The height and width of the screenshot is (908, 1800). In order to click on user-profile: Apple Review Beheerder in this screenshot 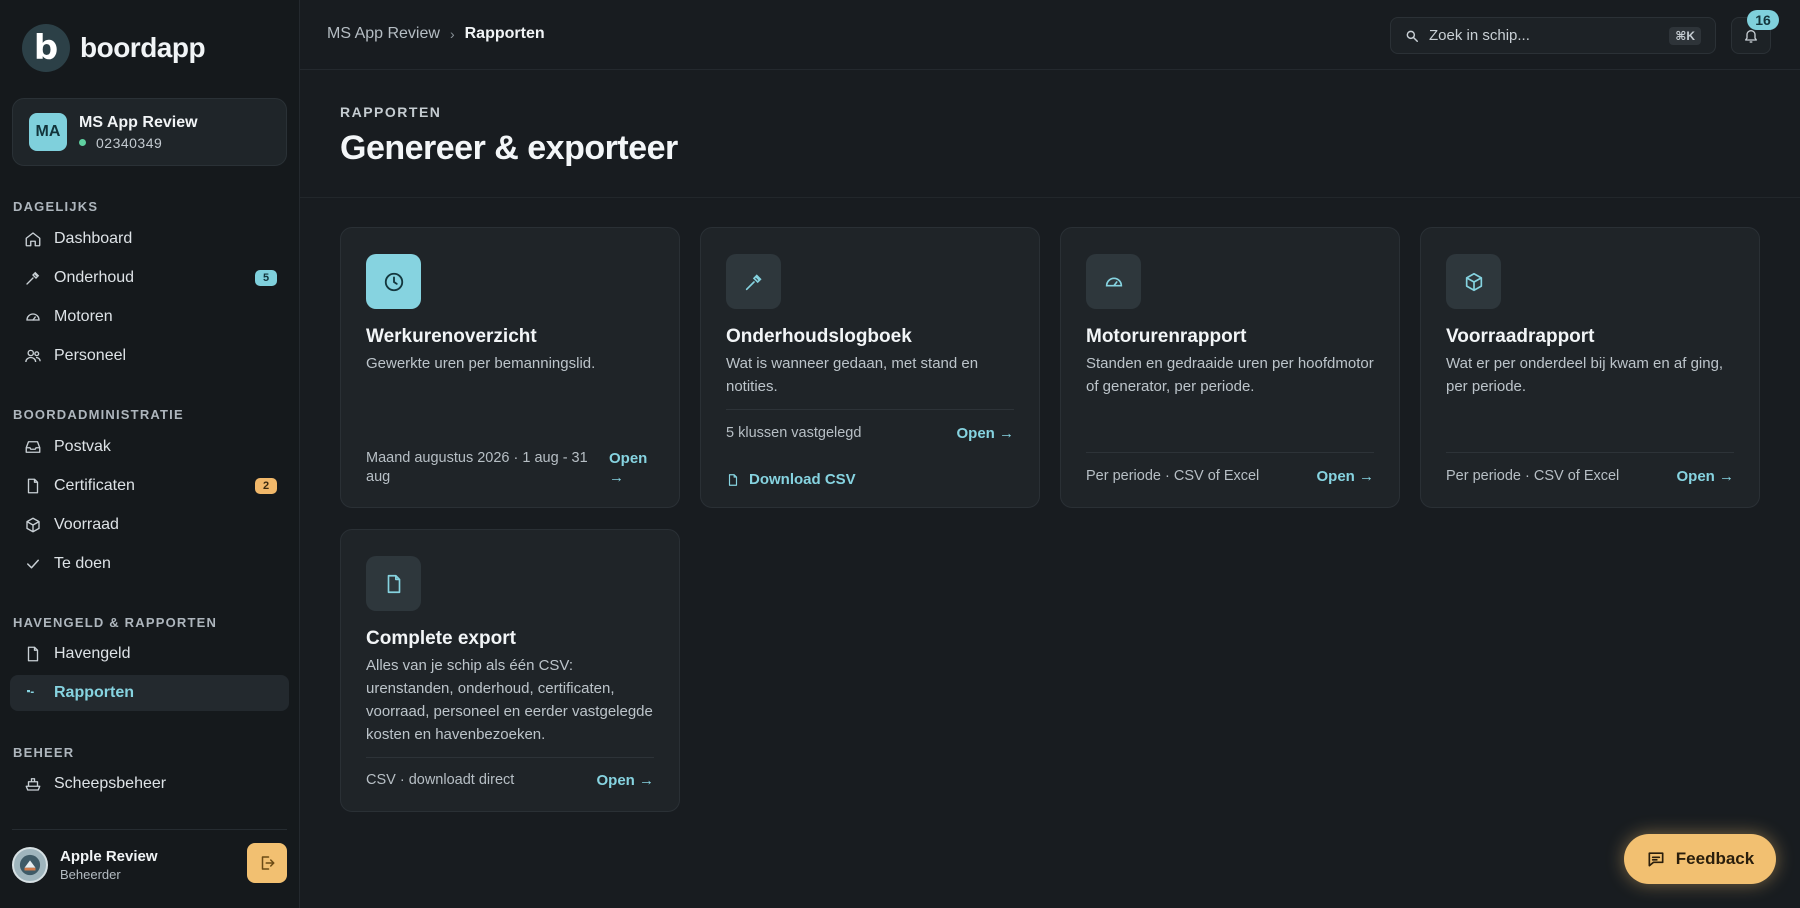, I will do `click(149, 865)`.